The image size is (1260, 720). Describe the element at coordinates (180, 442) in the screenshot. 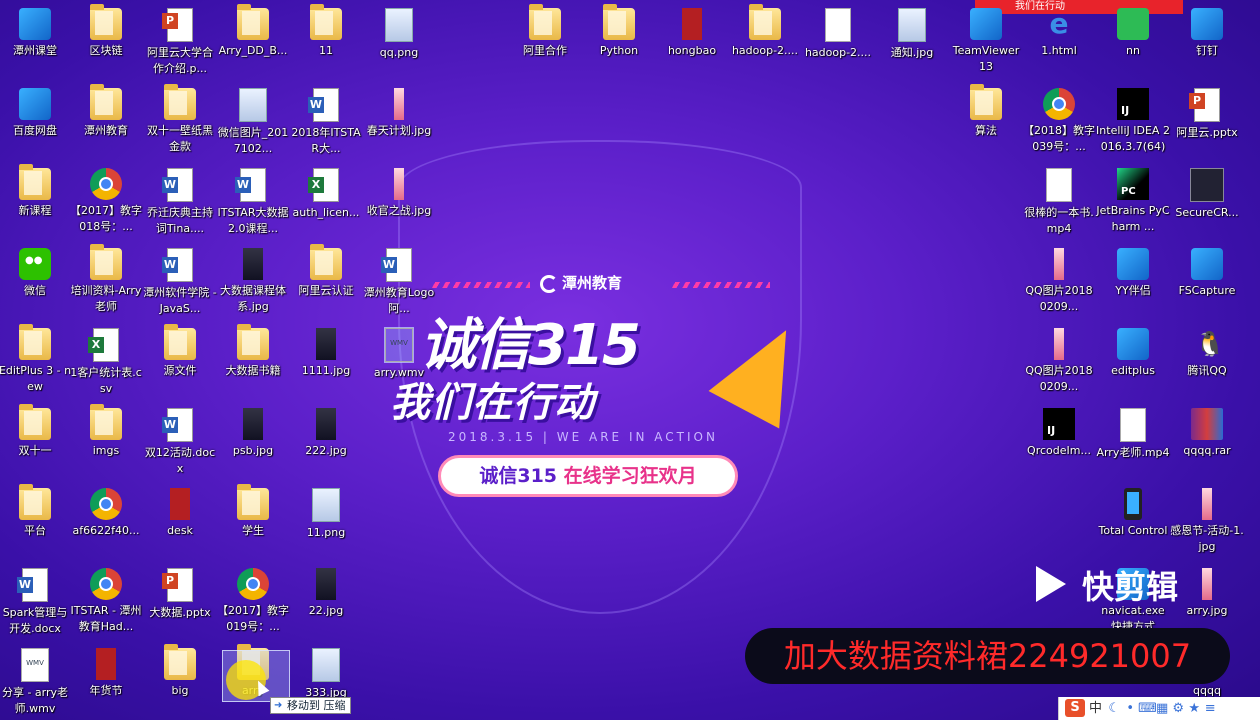

I see `desktop-icon: 双12活动.docx` at that location.